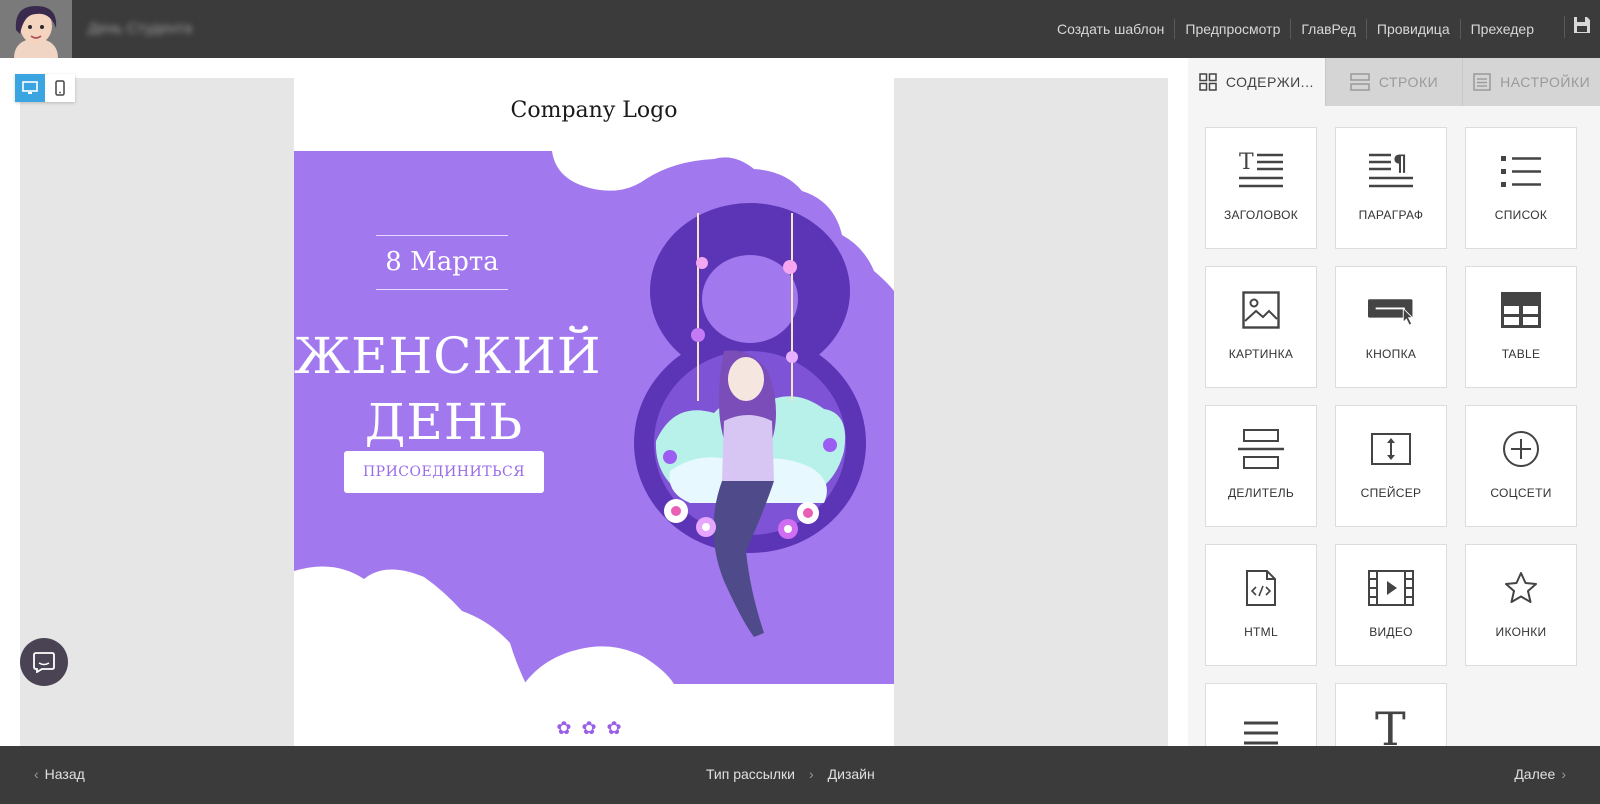 This screenshot has width=1600, height=804. What do you see at coordinates (750, 774) in the screenshot?
I see `step-mailing-type: Тип рассылки` at bounding box center [750, 774].